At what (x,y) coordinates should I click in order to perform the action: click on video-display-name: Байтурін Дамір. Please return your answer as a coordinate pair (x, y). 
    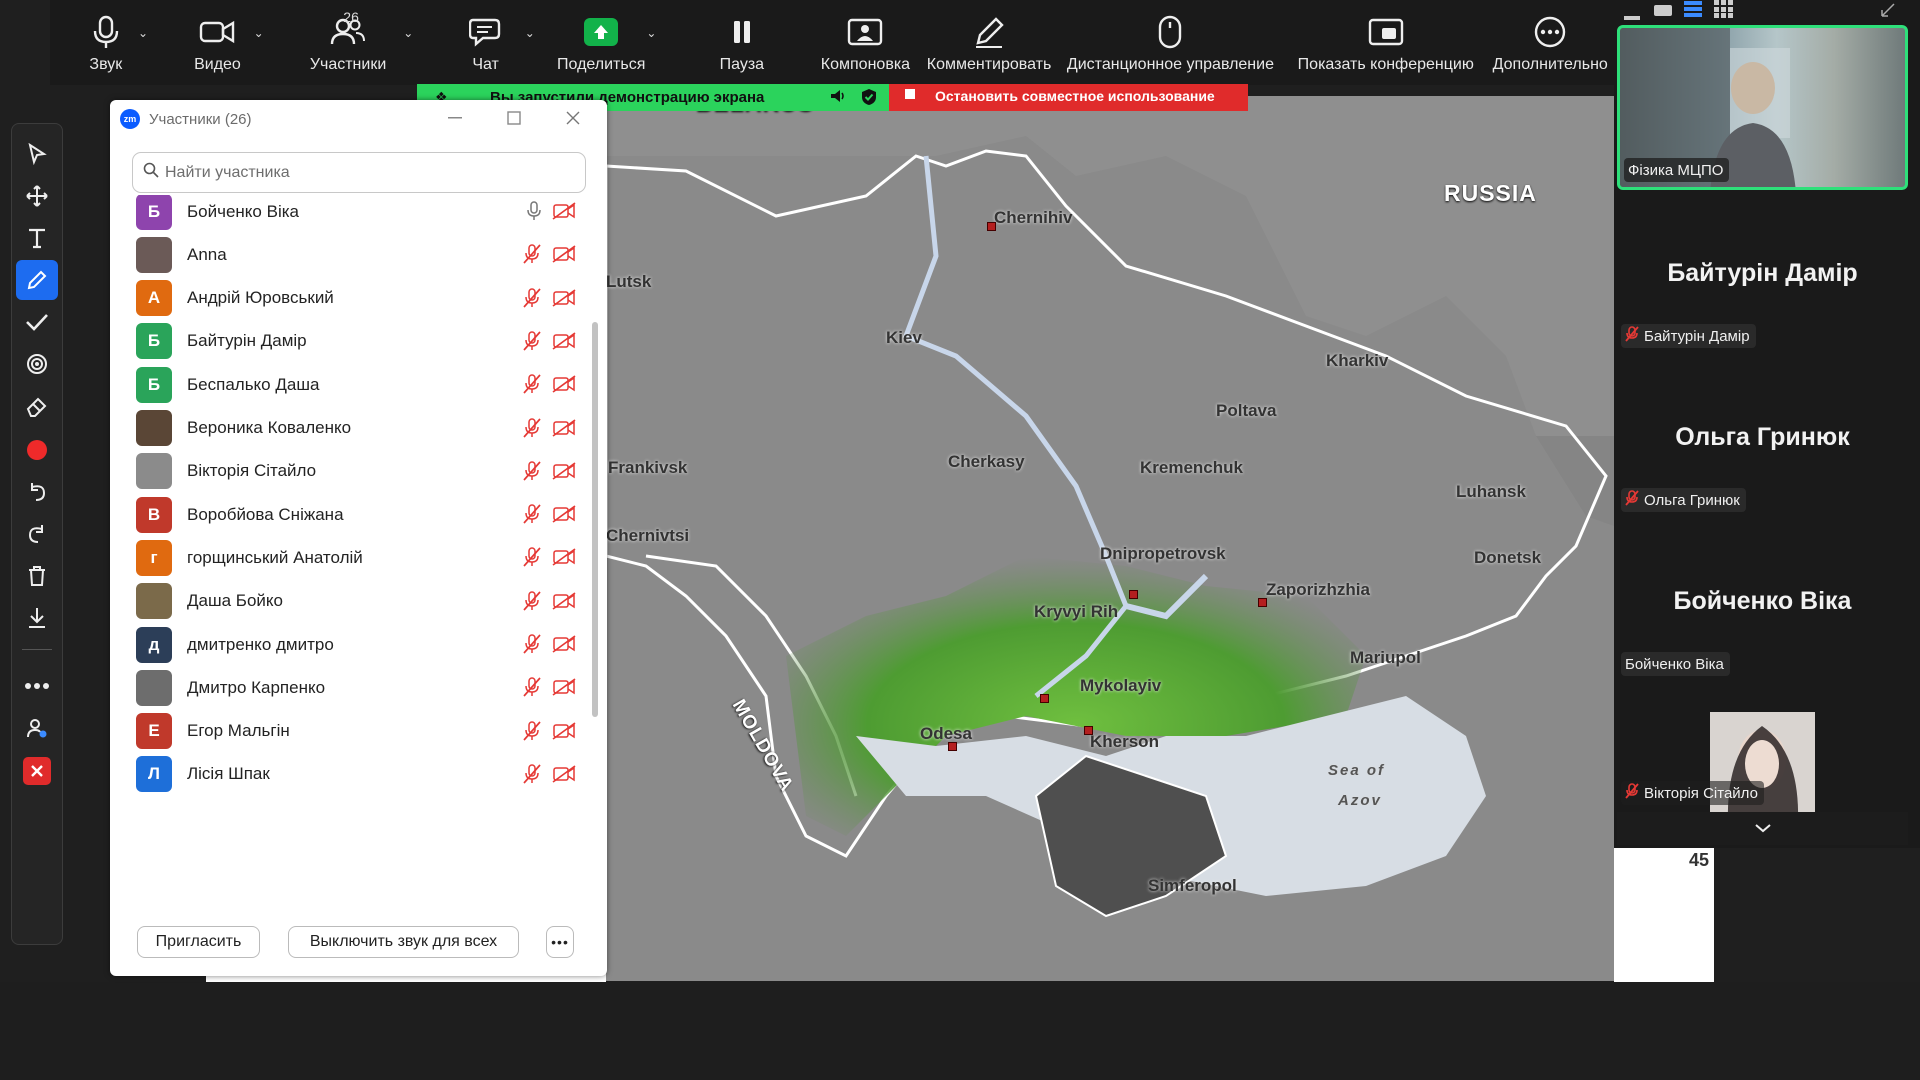
    Looking at the image, I should click on (1762, 273).